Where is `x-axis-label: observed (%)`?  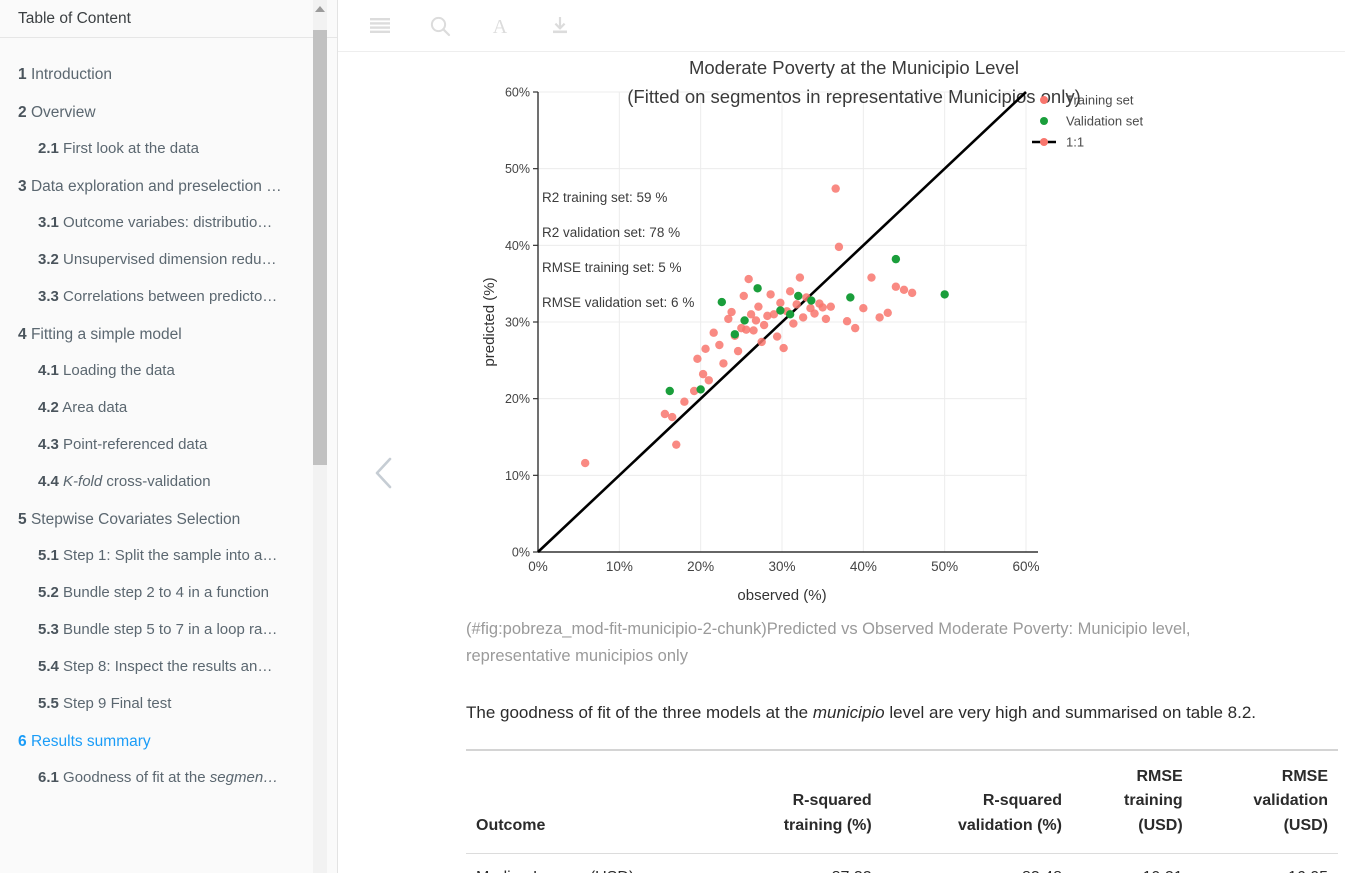
x-axis-label: observed (%) is located at coordinates (781, 595).